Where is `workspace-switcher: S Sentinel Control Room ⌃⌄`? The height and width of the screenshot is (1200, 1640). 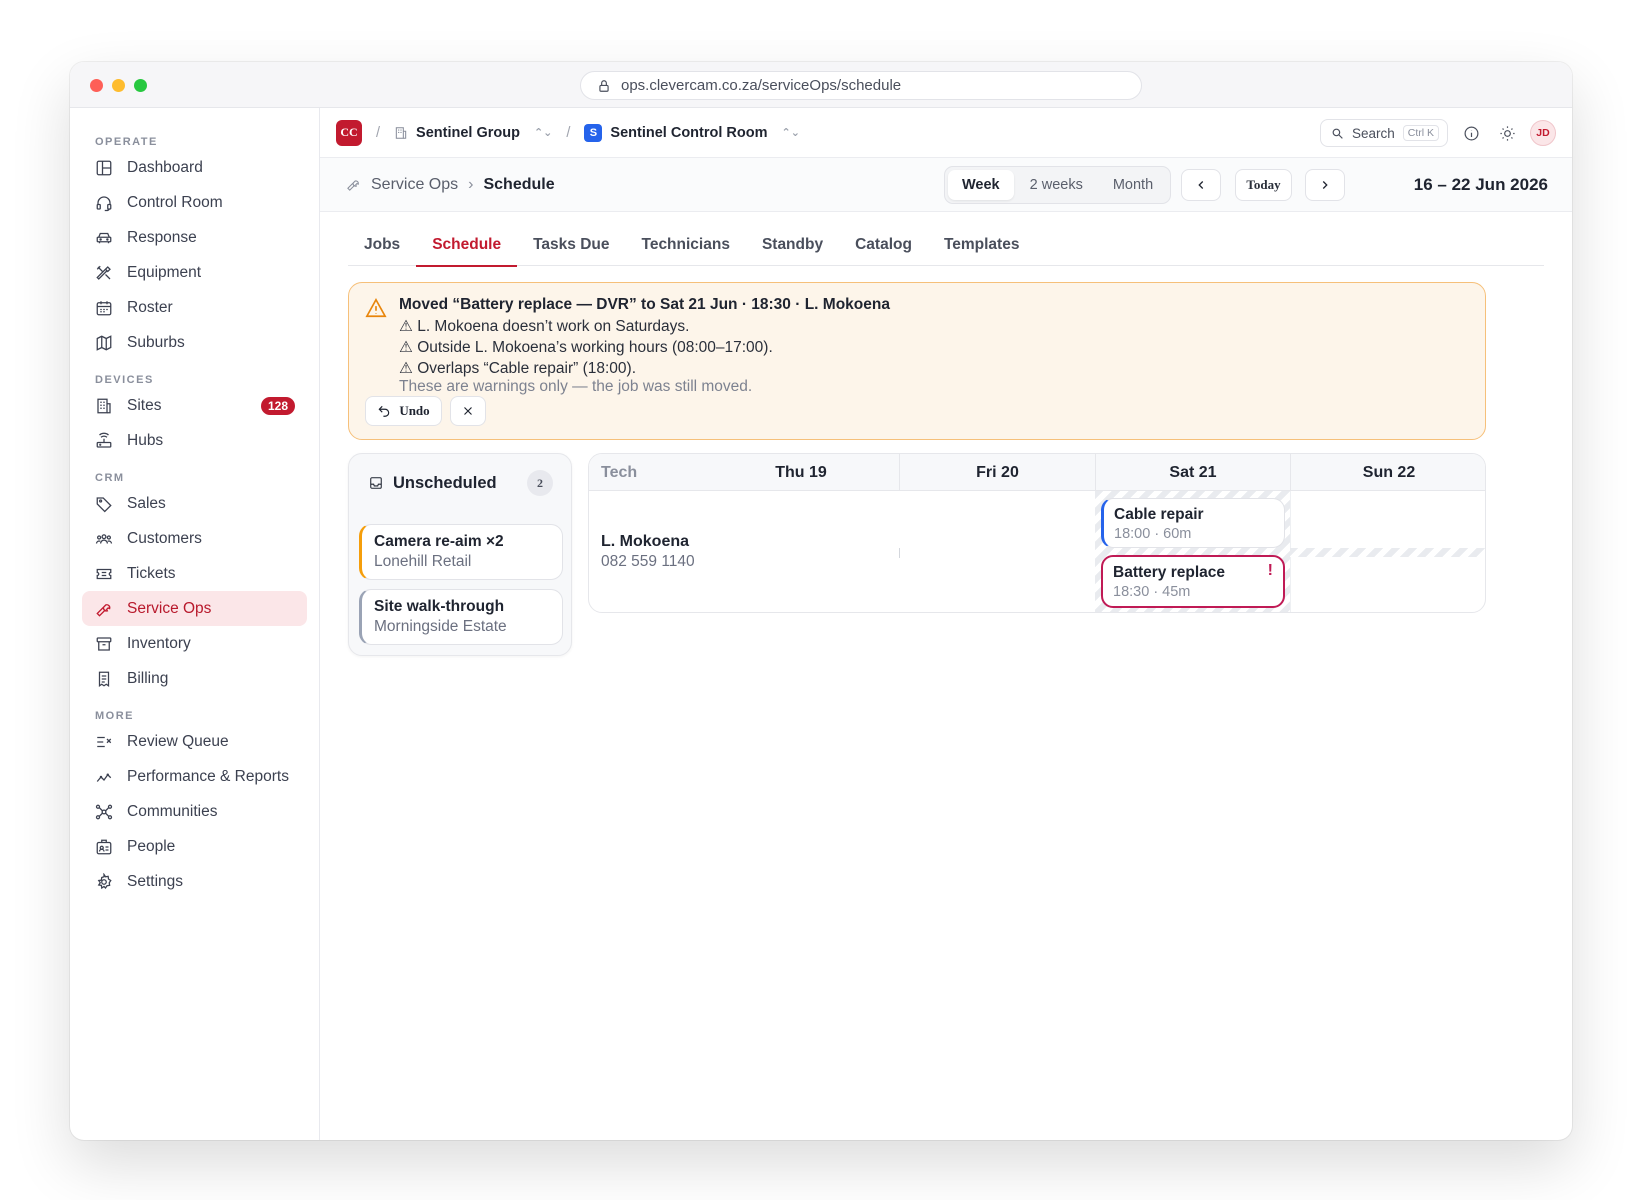
workspace-switcher: S Sentinel Control Room ⌃⌄ is located at coordinates (692, 132).